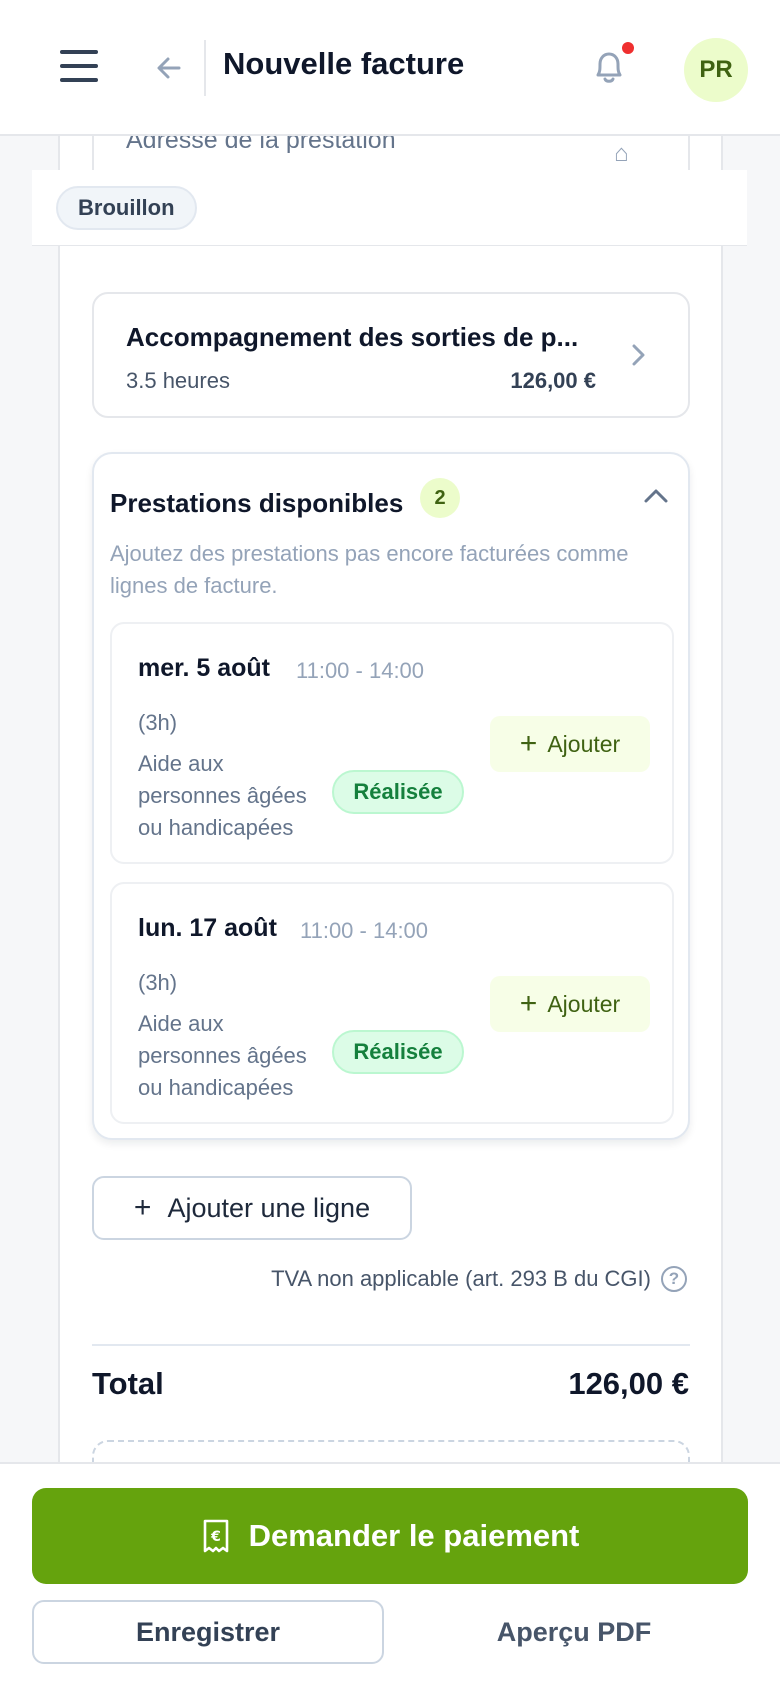 The image size is (780, 1688). I want to click on line-item-quantity: 3.5 heures, so click(178, 380).